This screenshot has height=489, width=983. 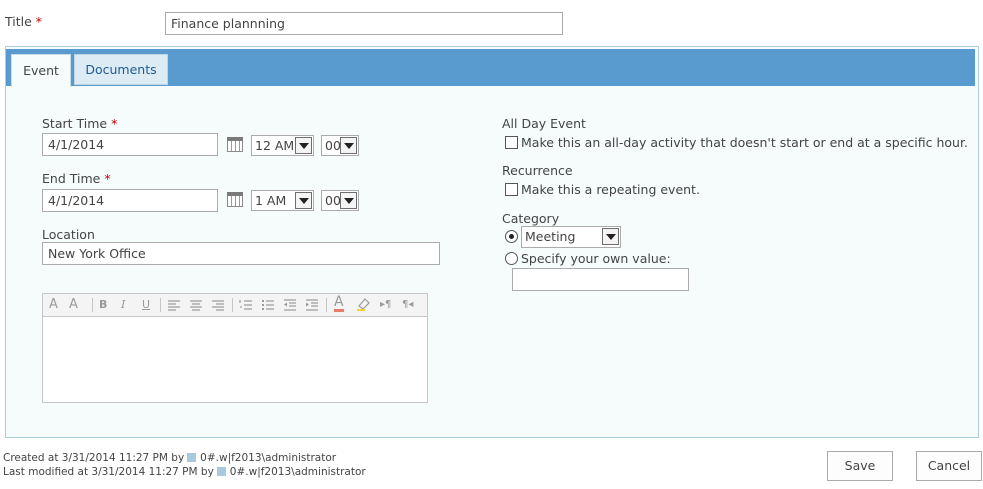 I want to click on editor-toolbar: A A B I U A ▸¶ ¶◂, so click(x=235, y=305).